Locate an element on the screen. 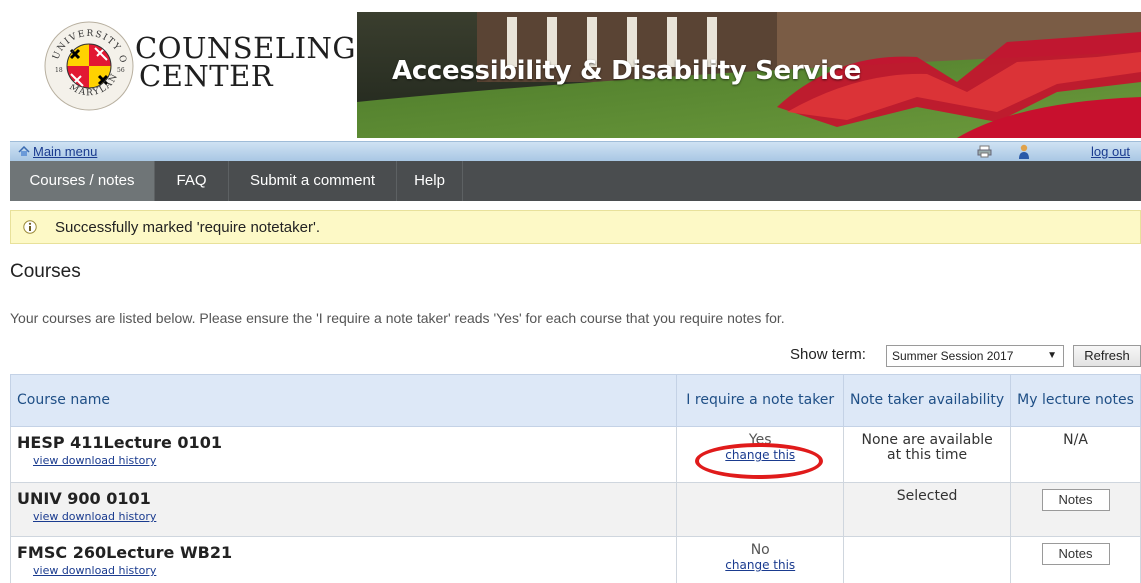 The height and width of the screenshot is (583, 1141). info-icon is located at coordinates (30, 227).